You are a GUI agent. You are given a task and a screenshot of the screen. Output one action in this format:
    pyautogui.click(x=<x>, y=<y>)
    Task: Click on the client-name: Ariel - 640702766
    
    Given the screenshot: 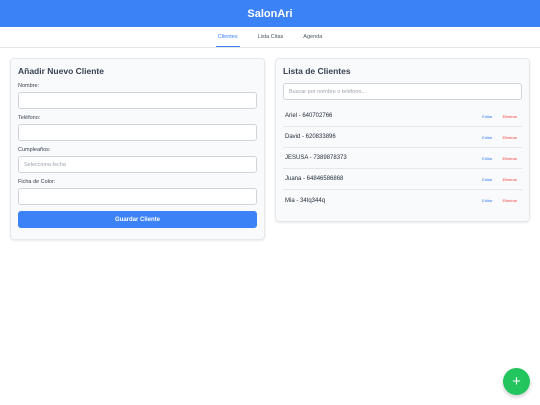 What is the action you would take?
    pyautogui.click(x=309, y=116)
    